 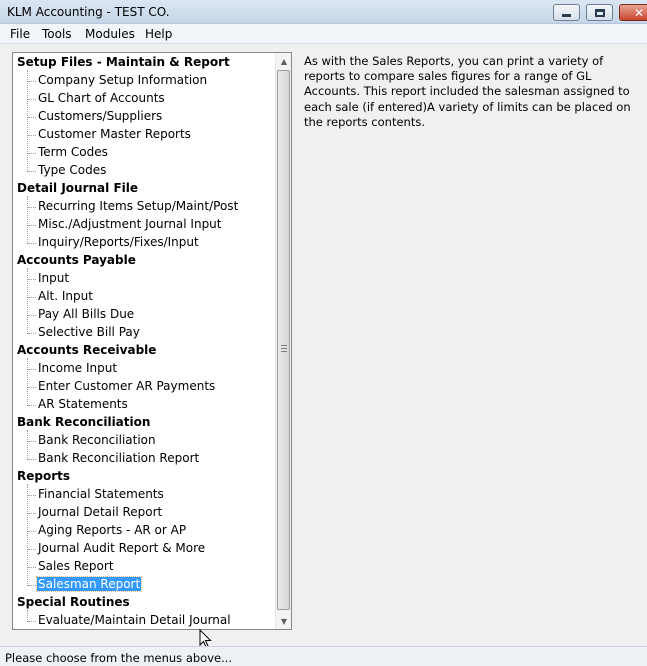 I want to click on tree-item-label: AR Statements, so click(x=83, y=404).